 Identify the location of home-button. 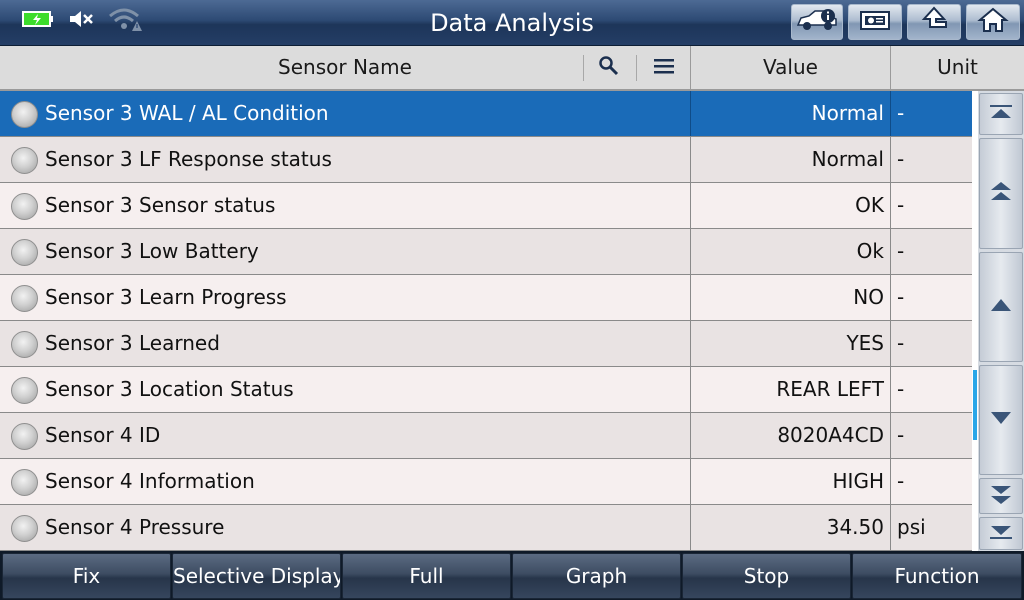
(993, 22).